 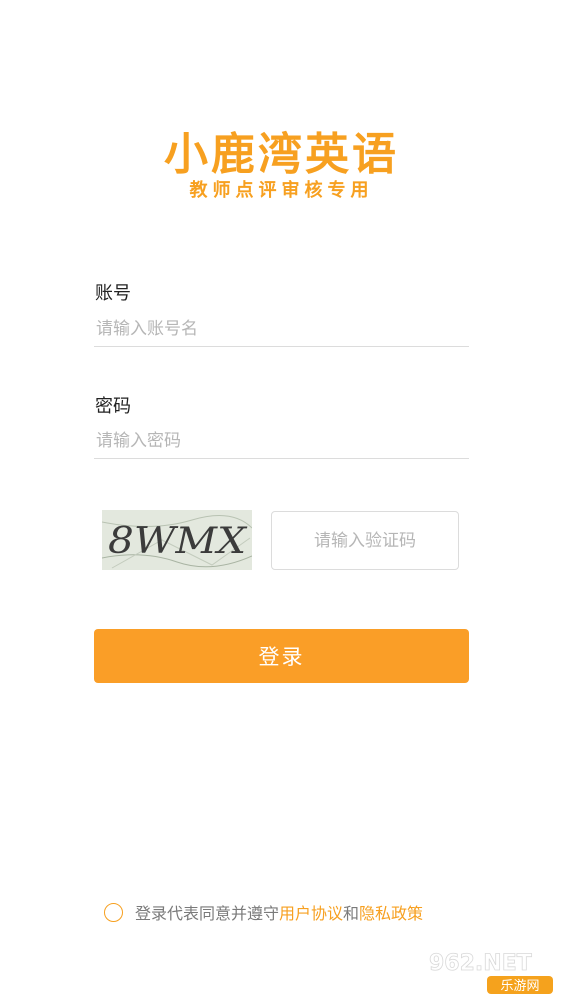 What do you see at coordinates (281, 329) in the screenshot?
I see `account-input` at bounding box center [281, 329].